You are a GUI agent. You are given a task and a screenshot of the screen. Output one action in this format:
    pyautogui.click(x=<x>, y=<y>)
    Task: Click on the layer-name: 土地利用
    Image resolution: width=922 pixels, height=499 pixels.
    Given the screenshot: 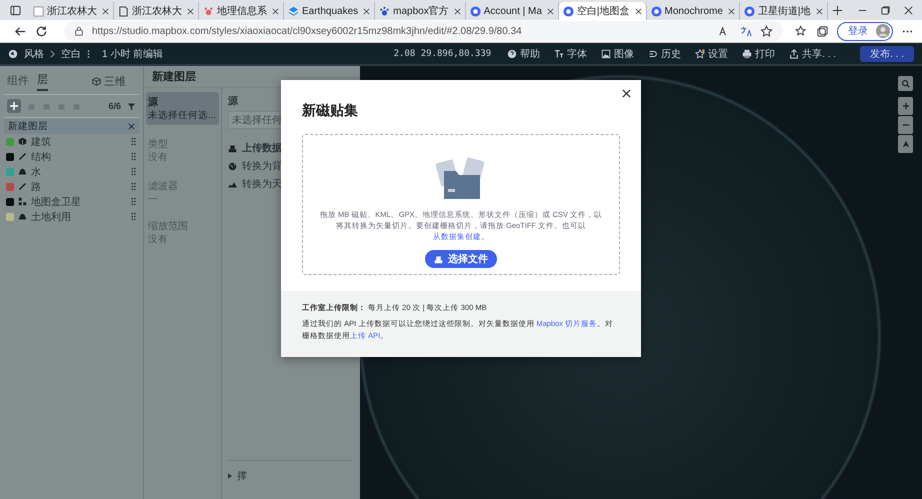 What is the action you would take?
    pyautogui.click(x=51, y=217)
    